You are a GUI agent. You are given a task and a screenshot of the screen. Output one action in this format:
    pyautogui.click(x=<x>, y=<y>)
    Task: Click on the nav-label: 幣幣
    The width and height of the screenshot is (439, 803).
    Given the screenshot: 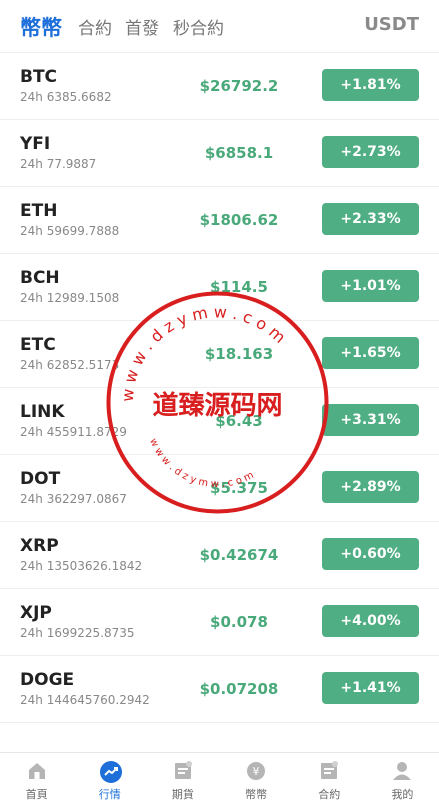 What is the action you would take?
    pyautogui.click(x=256, y=794)
    